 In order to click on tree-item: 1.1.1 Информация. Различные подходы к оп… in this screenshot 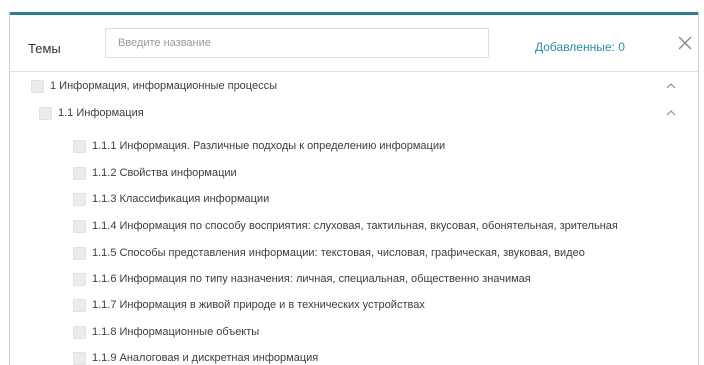, I will do `click(354, 146)`.